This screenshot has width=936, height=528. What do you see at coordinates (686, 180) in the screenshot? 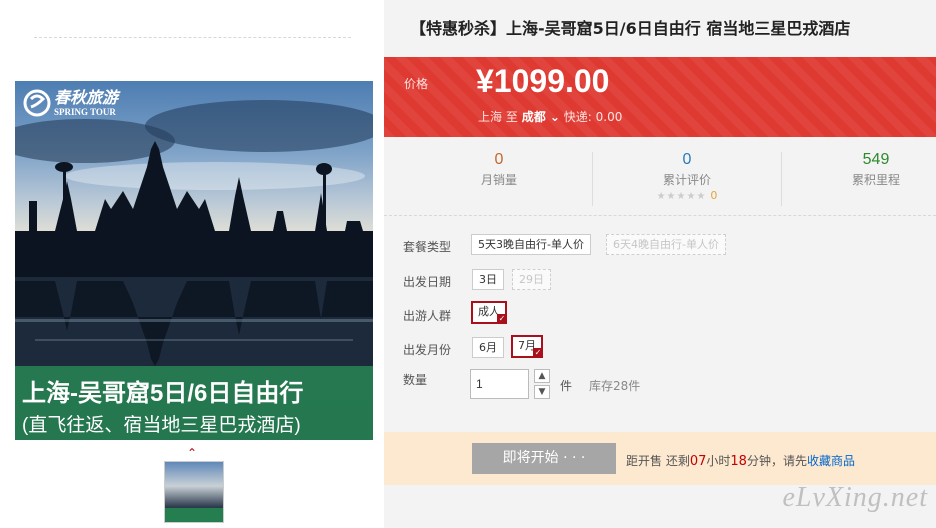
I see `reviews-label: 累计评价` at bounding box center [686, 180].